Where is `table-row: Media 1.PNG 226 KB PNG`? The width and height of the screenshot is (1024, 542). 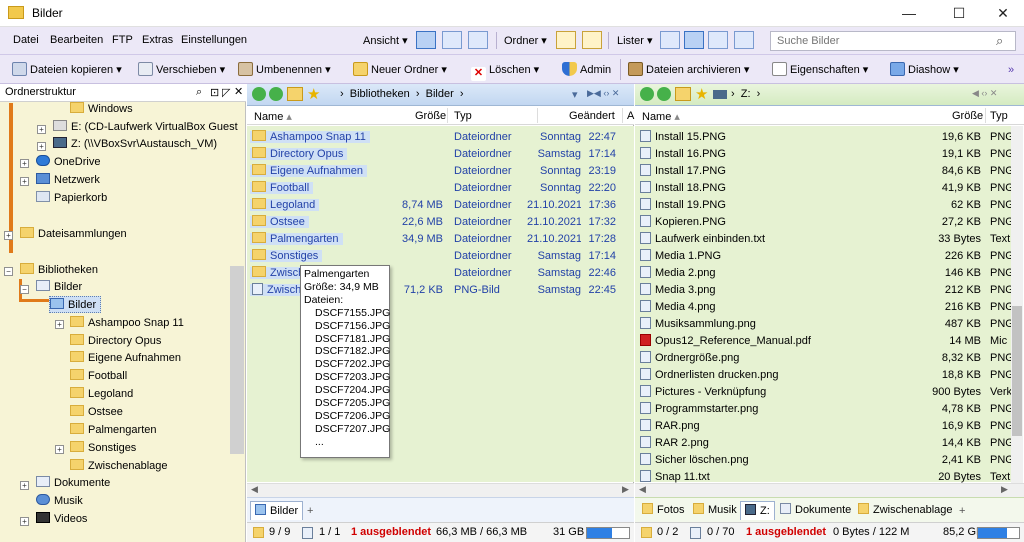 table-row: Media 1.PNG 226 KB PNG is located at coordinates (823, 256).